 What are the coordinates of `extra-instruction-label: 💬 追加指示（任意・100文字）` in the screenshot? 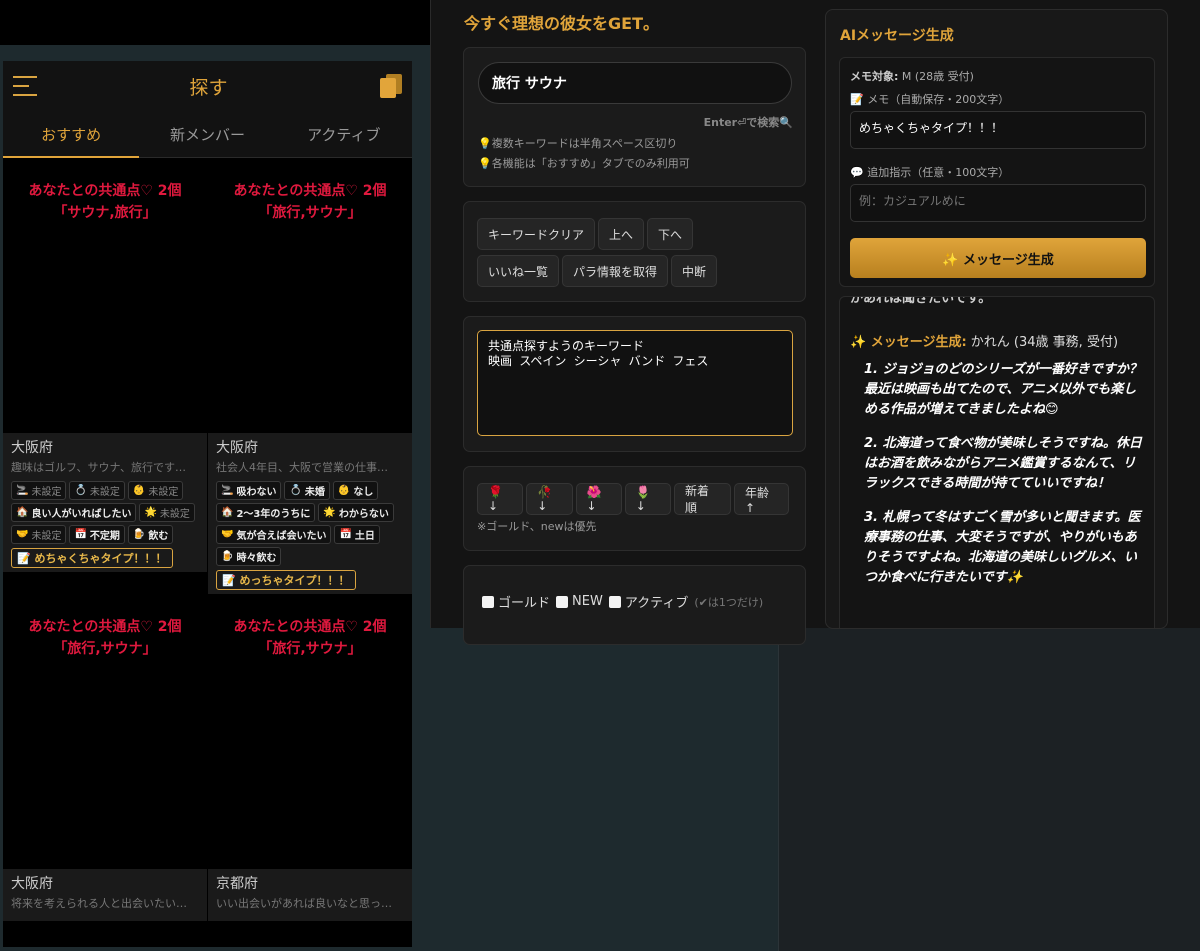 It's located at (930, 172).